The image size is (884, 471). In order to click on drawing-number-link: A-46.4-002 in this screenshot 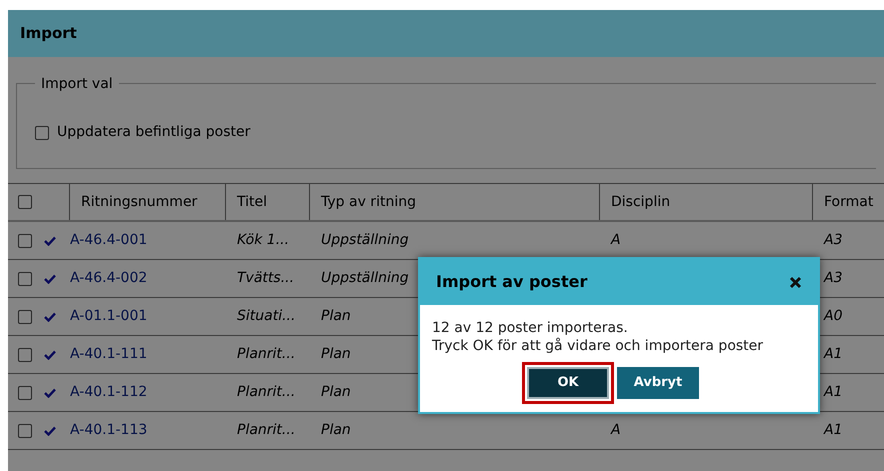, I will do `click(109, 278)`.